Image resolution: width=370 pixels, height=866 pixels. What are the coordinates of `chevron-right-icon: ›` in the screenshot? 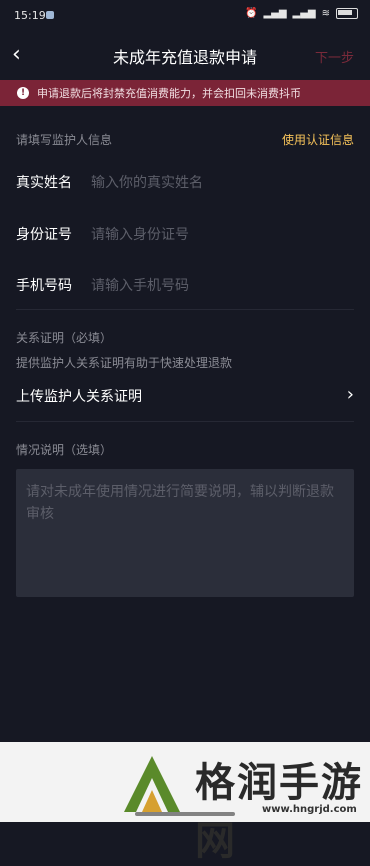 It's located at (350, 394).